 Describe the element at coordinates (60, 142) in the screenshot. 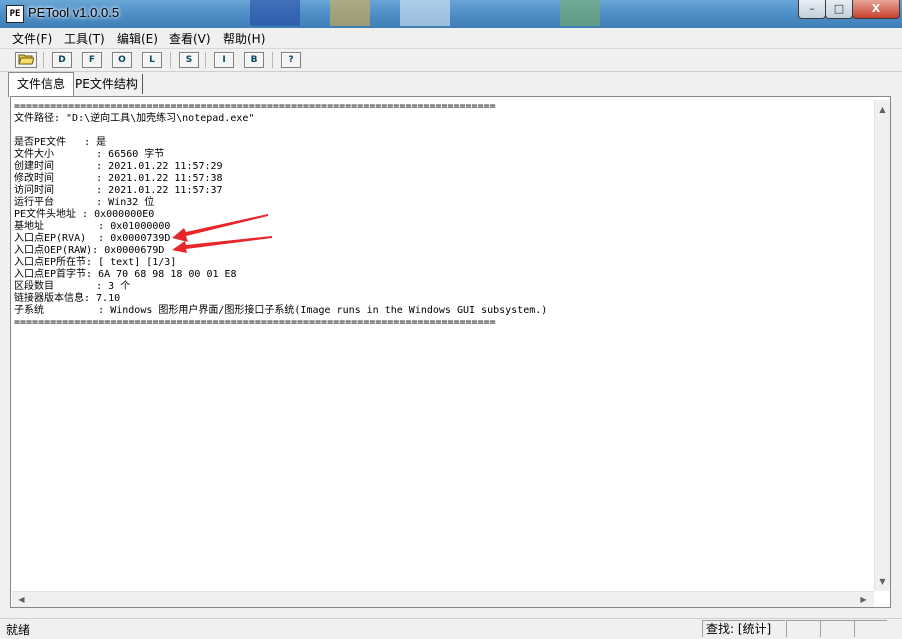

I see `text-line: 是否PE文件 : 是` at that location.